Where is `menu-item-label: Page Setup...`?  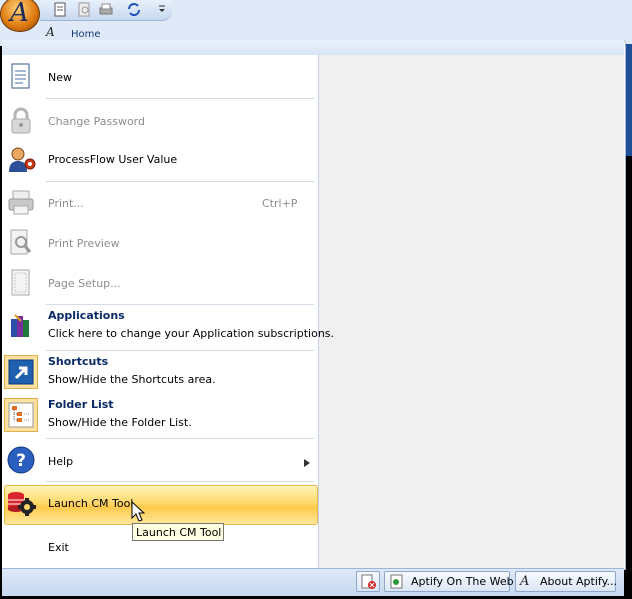
menu-item-label: Page Setup... is located at coordinates (84, 283).